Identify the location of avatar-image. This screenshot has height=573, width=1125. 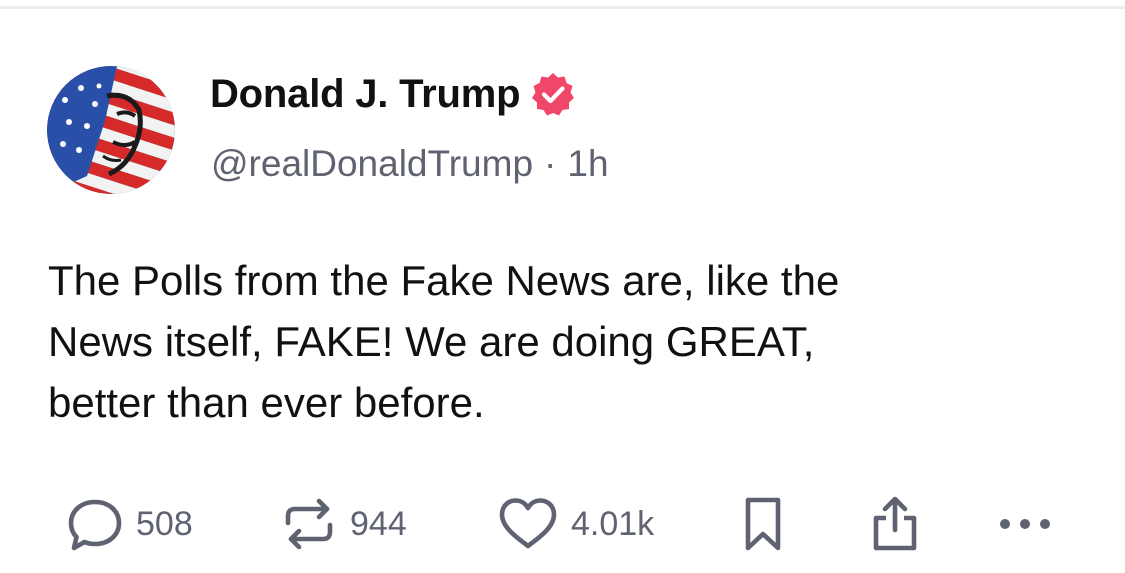
(111, 130).